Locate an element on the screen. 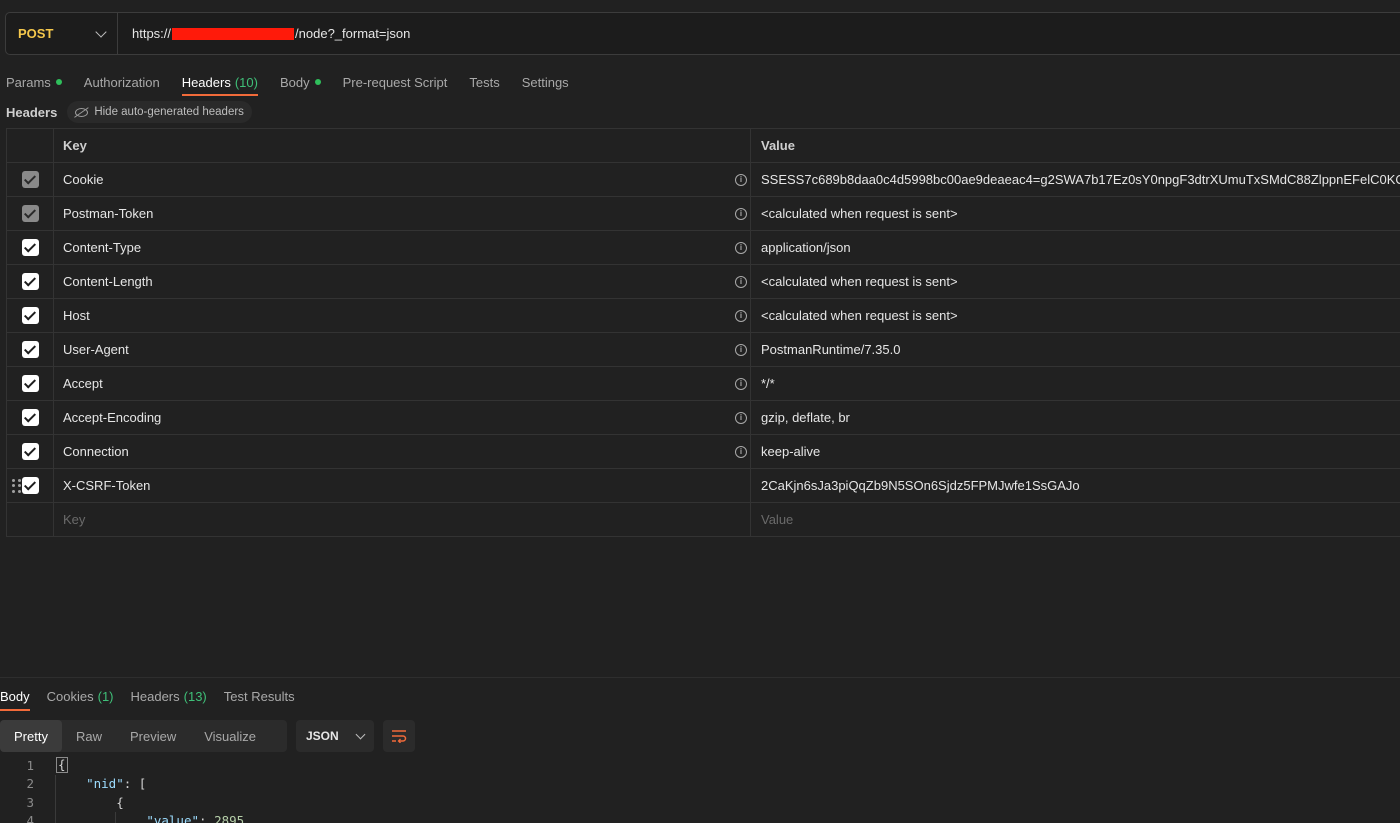 This screenshot has height=823, width=1400. table-row: User-Agent i PostmanRuntime/7.35.0 is located at coordinates (703, 350).